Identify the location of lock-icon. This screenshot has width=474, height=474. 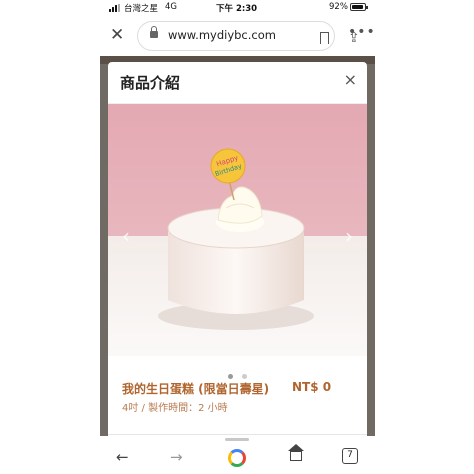
(154, 32).